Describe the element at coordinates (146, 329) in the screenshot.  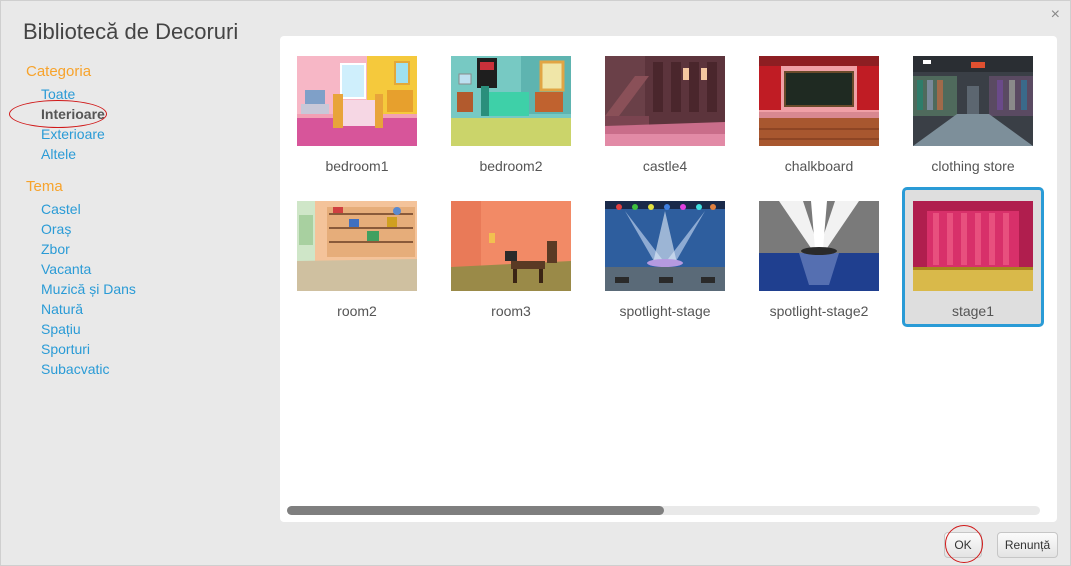
I see `sidebar-item-spatiu: Spațiu` at that location.